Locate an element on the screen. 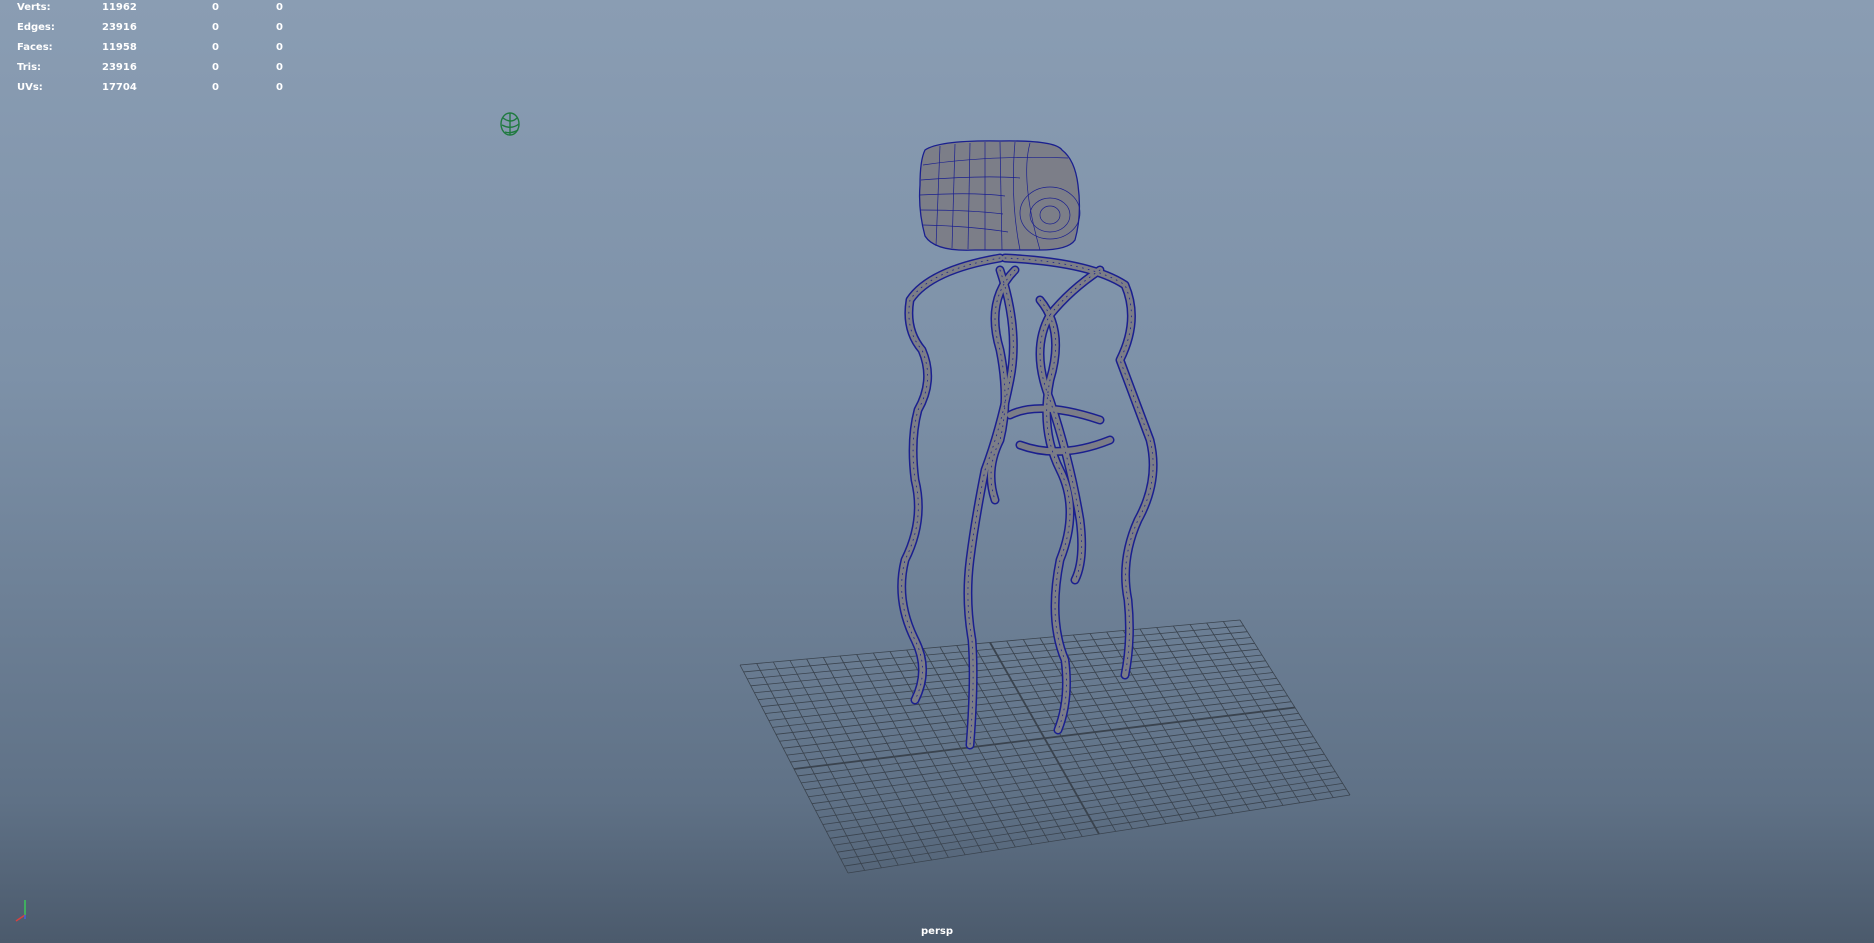 The image size is (1874, 943). head-mesh is located at coordinates (999, 195).